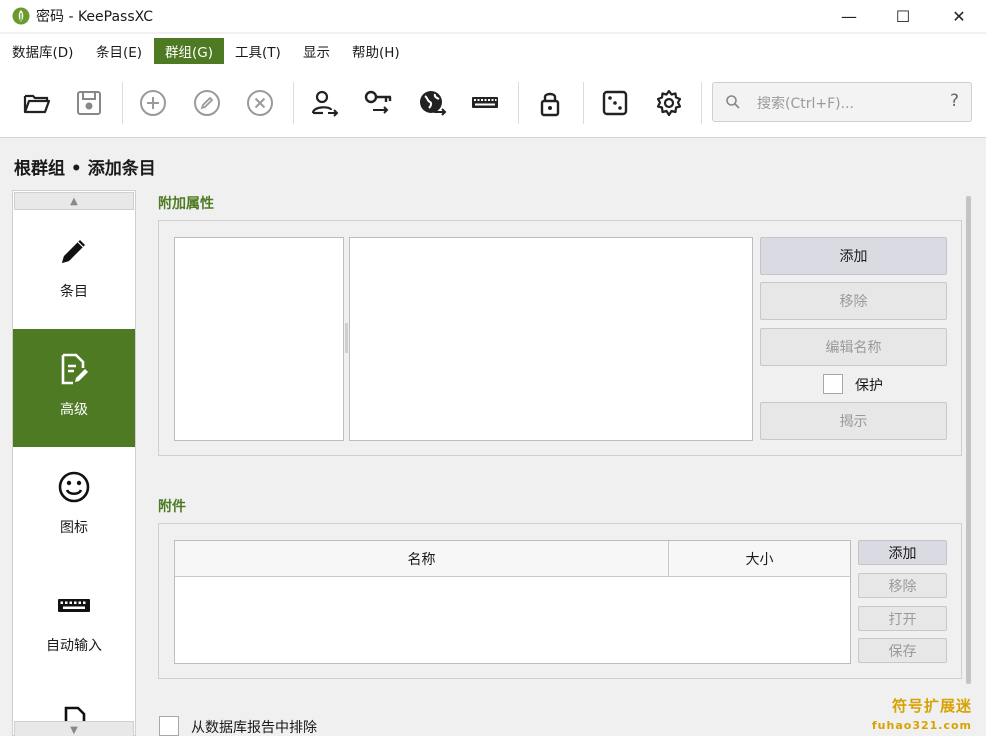 This screenshot has height=736, width=986. Describe the element at coordinates (21, 16) in the screenshot. I see `keepassxc-logo-icon` at that location.